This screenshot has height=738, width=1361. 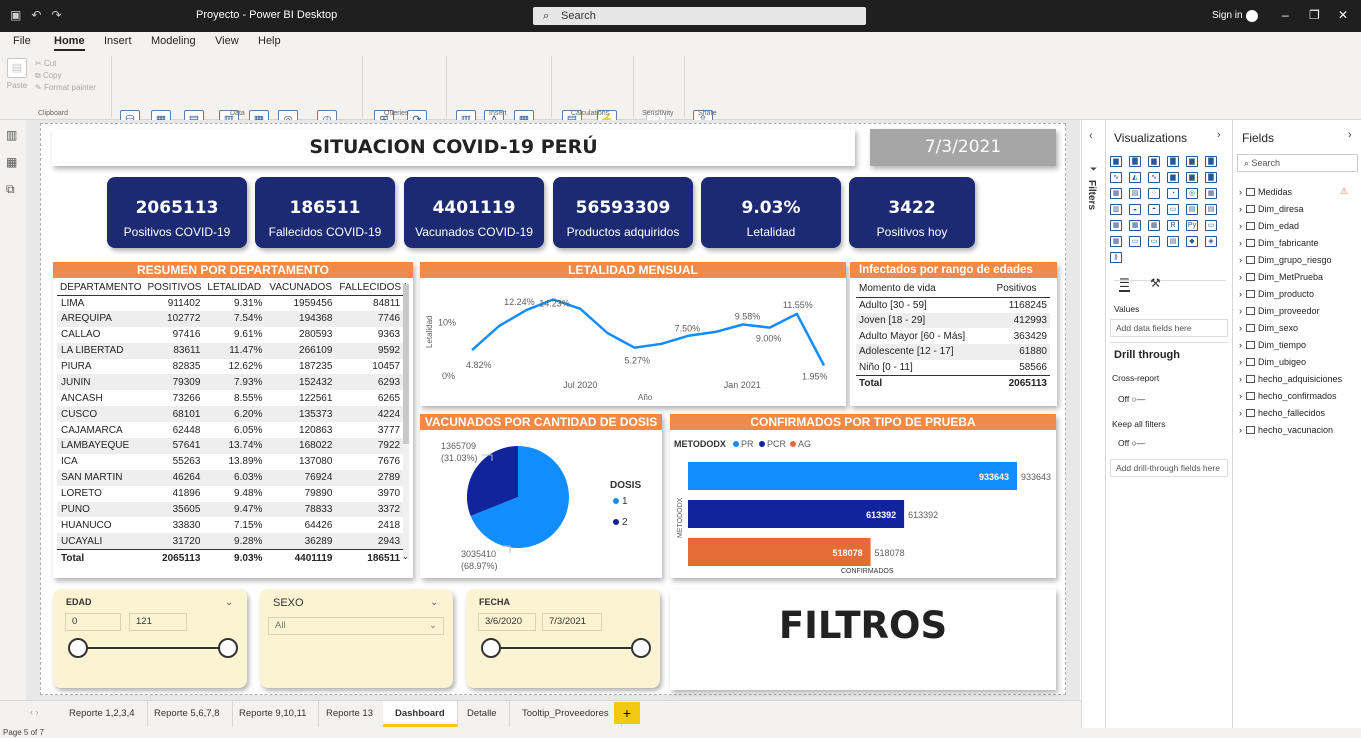 What do you see at coordinates (174, 288) in the screenshot?
I see `column-header: POSITIVOS` at bounding box center [174, 288].